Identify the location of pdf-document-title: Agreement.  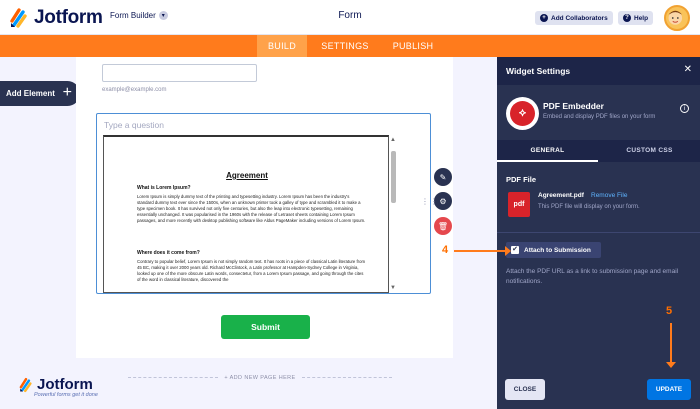
(247, 175).